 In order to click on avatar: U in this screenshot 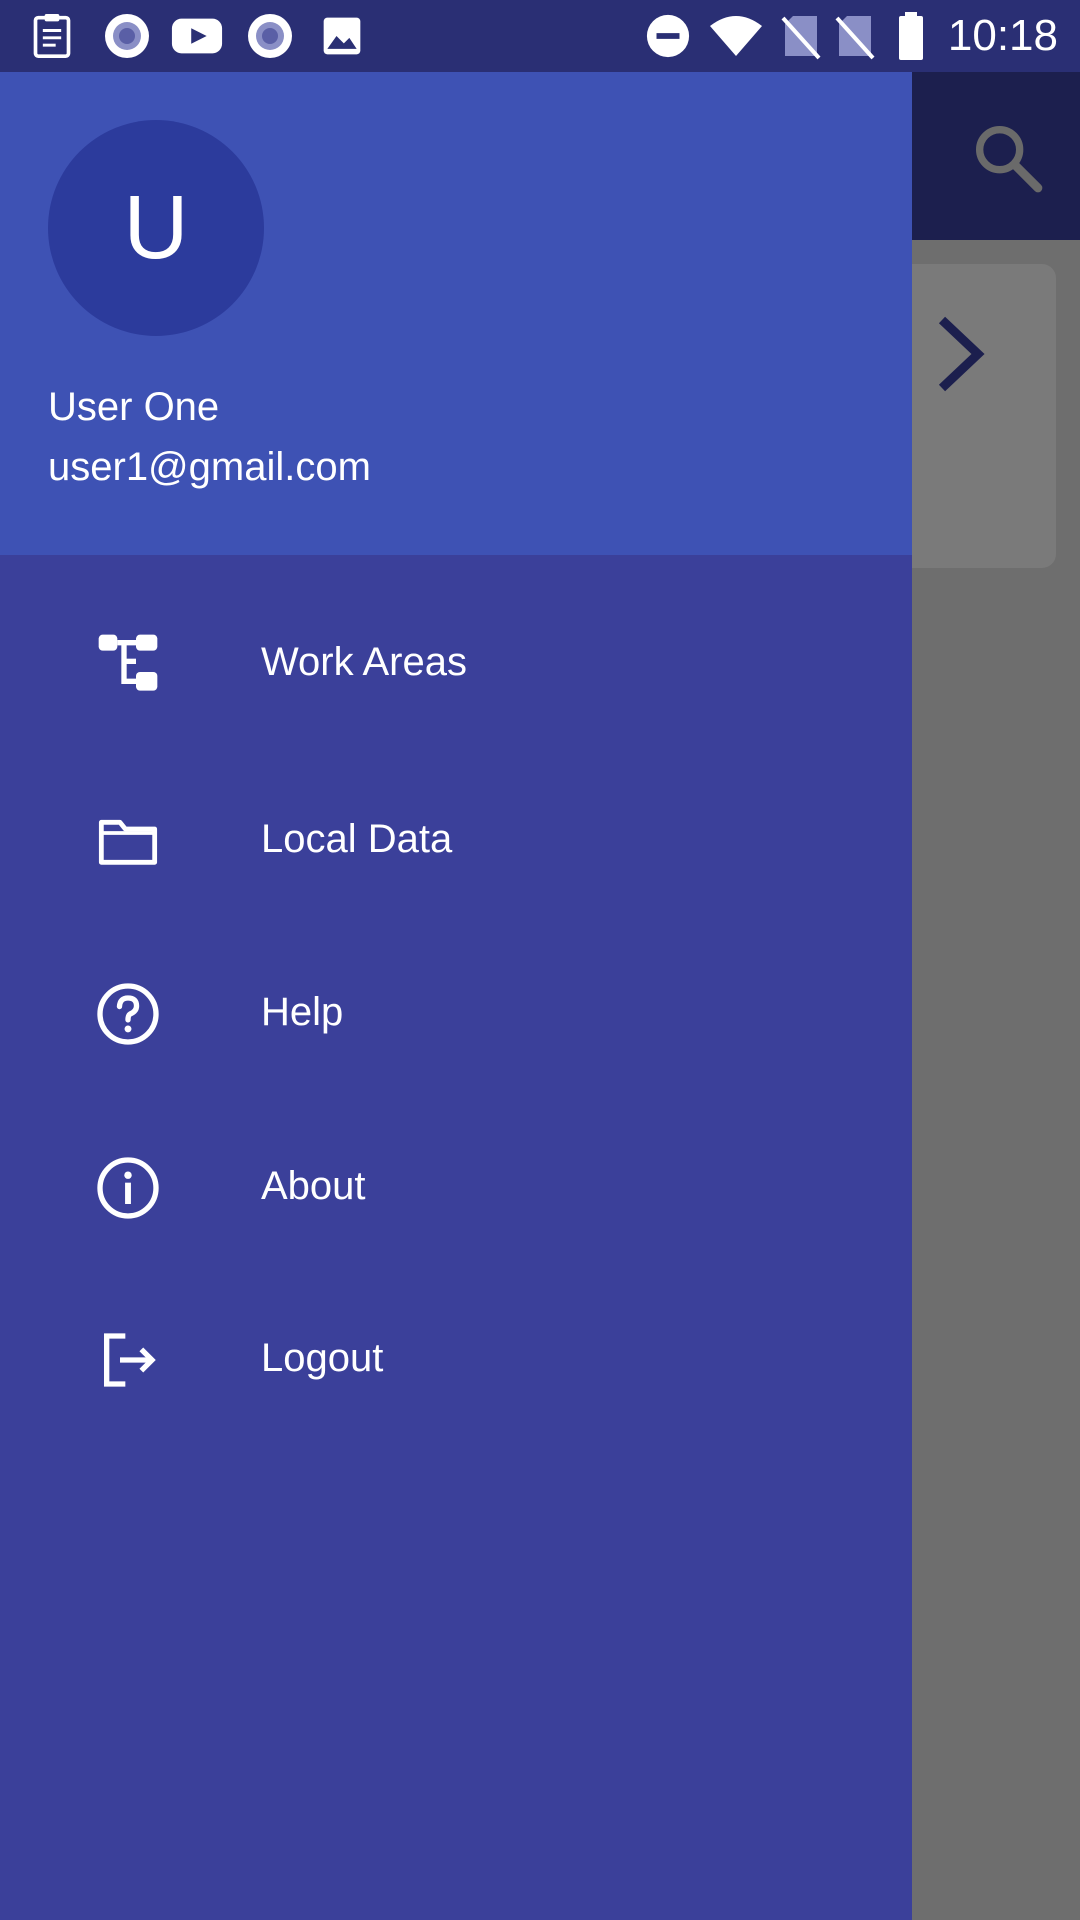, I will do `click(156, 228)`.